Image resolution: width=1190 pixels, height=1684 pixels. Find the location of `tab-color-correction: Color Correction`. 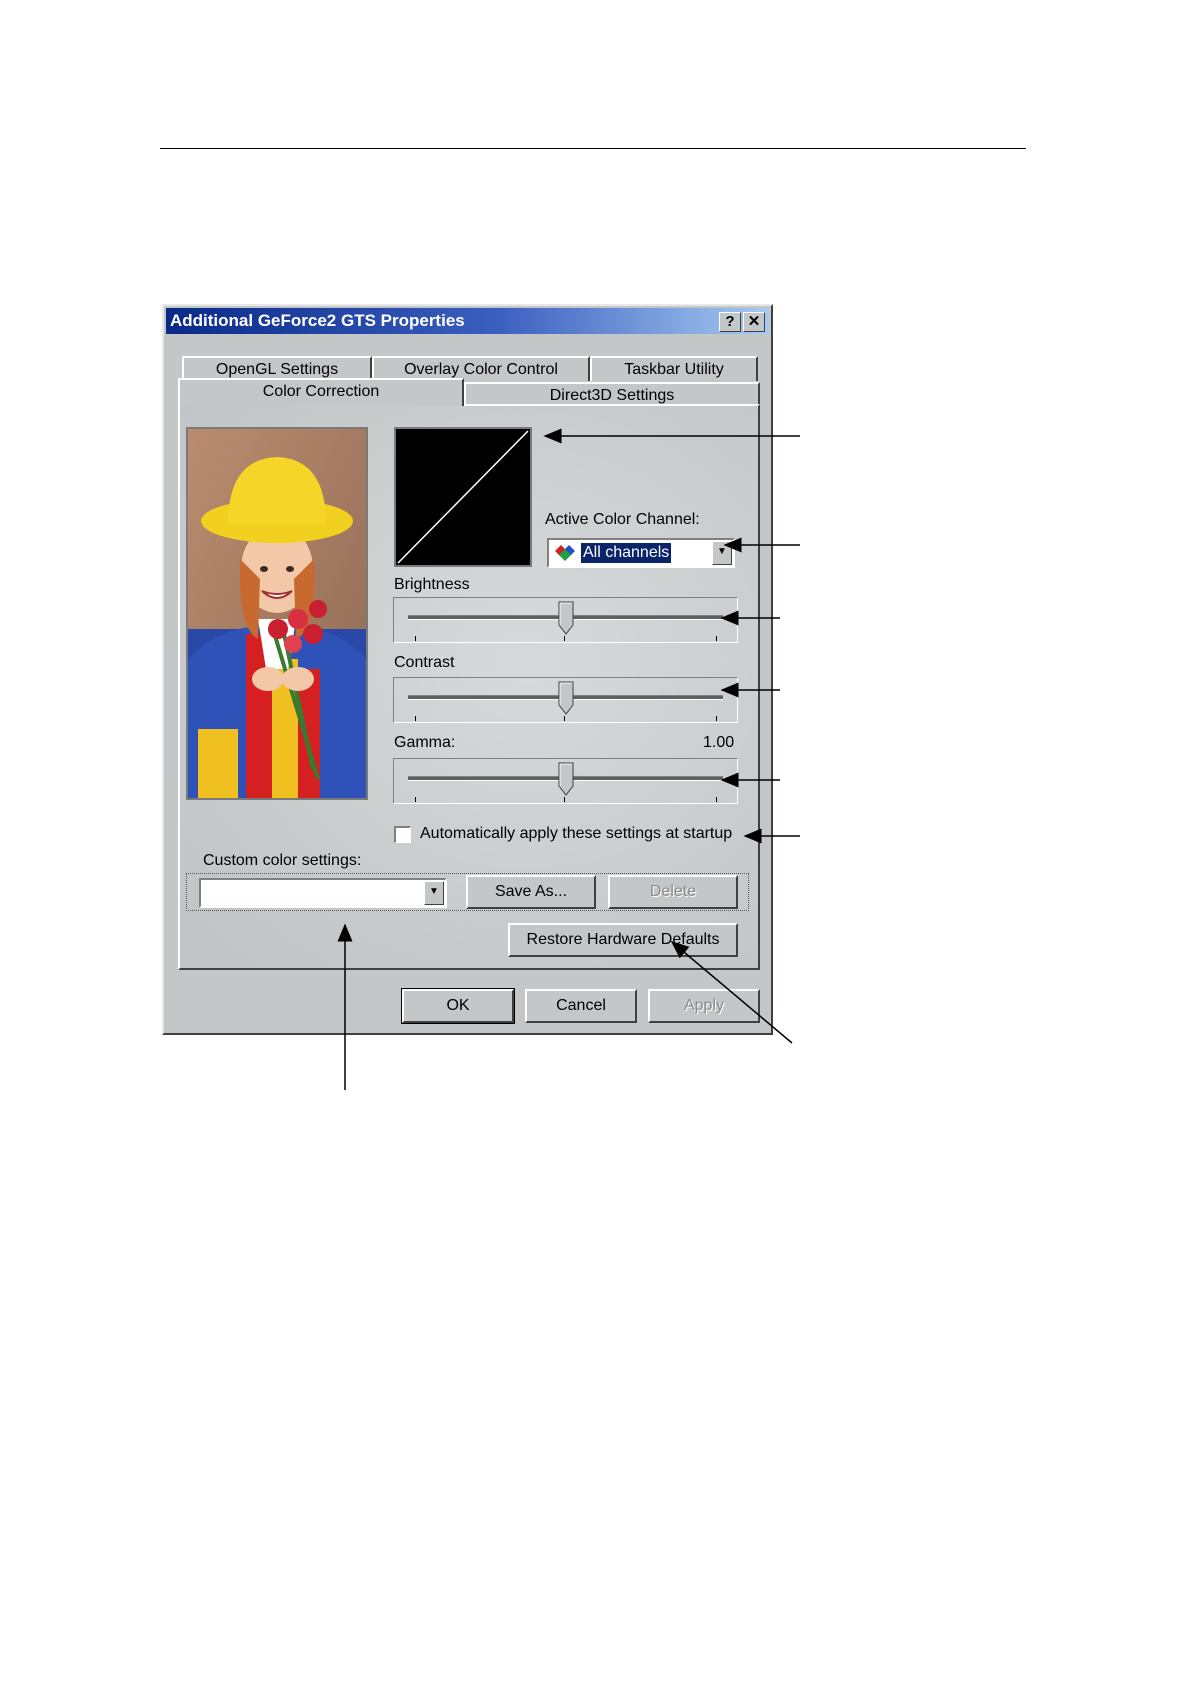

tab-color-correction: Color Correction is located at coordinates (321, 392).